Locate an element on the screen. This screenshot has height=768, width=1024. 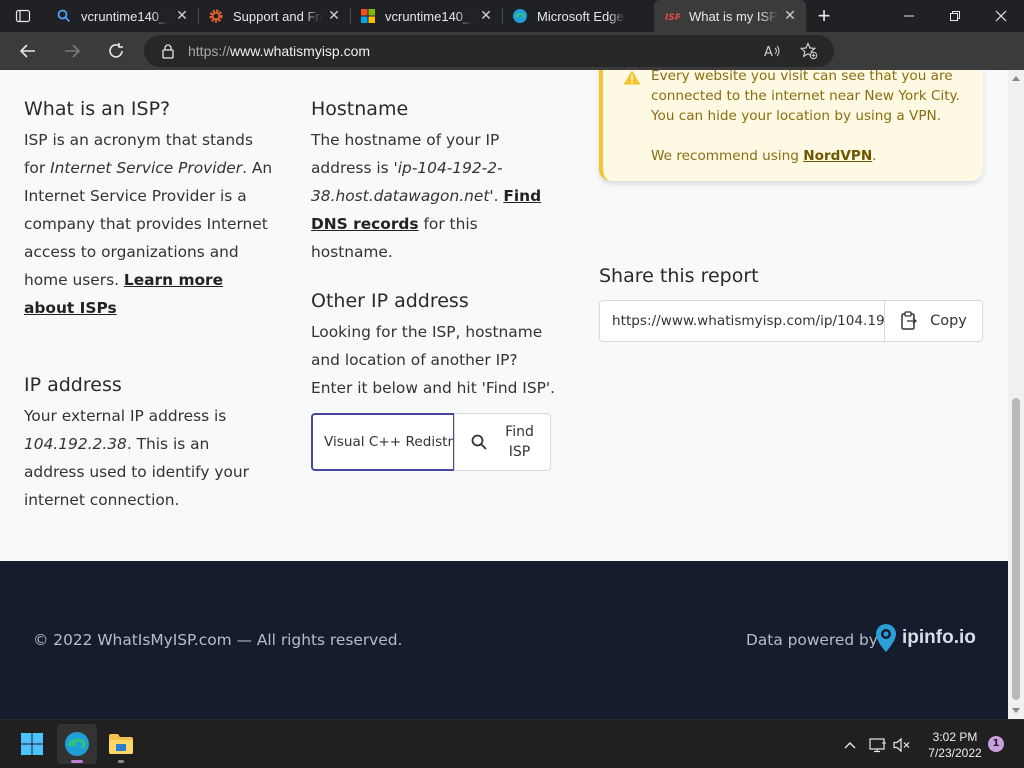
svg-text: A is located at coordinates (768, 52).